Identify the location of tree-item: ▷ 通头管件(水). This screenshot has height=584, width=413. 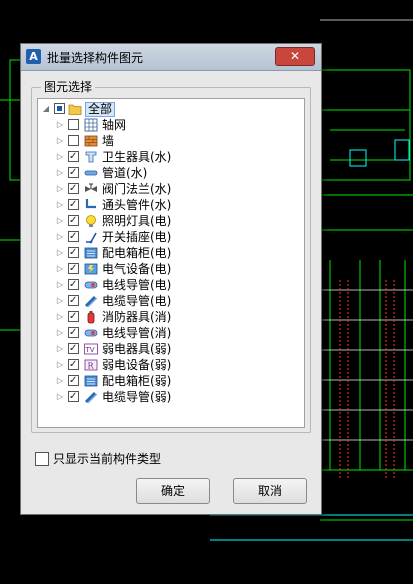
(168, 205).